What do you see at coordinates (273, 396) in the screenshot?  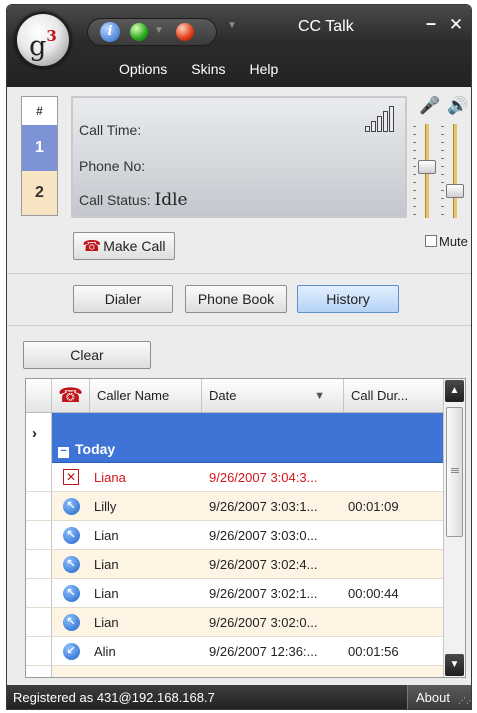 I see `header-date: Date ▼` at bounding box center [273, 396].